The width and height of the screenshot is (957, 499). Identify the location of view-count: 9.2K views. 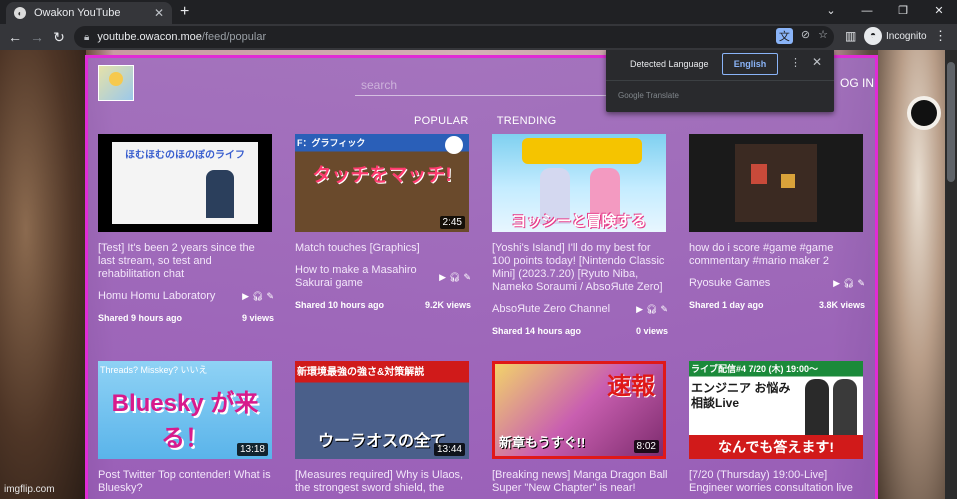
(447, 305).